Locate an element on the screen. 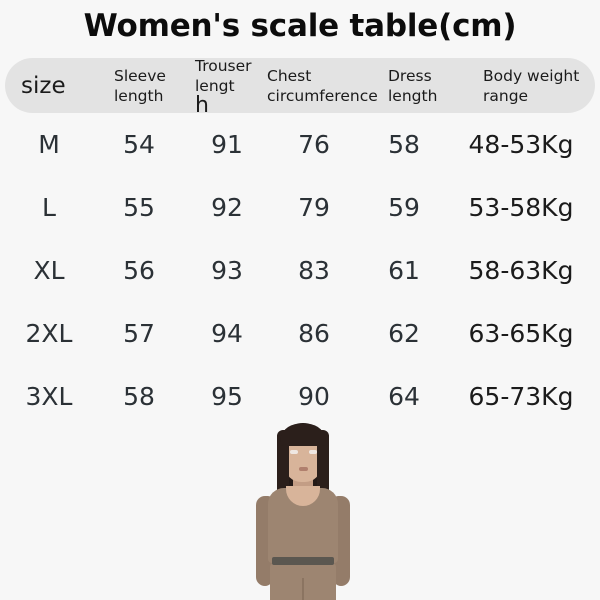 This screenshot has height=600, width=600. cell-chest-circumference: 76 is located at coordinates (314, 144).